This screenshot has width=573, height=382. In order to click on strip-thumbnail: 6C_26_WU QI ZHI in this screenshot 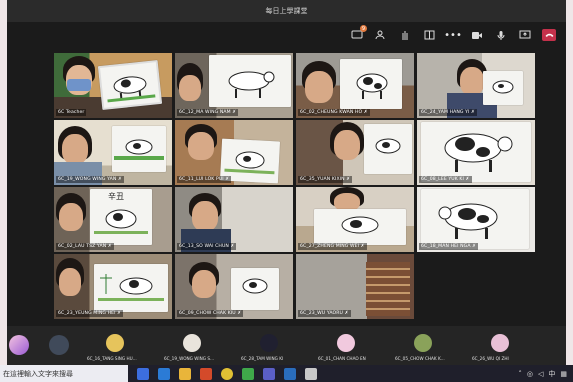, I will do `click(500, 347)`.